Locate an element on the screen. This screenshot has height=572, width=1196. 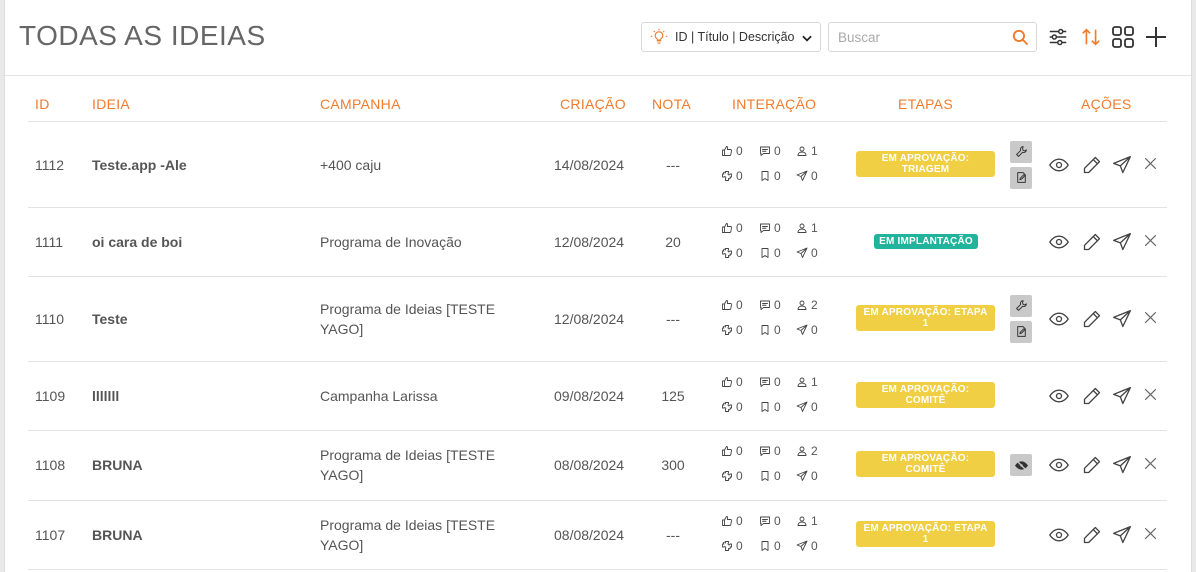
idea-title: Teste is located at coordinates (110, 319).